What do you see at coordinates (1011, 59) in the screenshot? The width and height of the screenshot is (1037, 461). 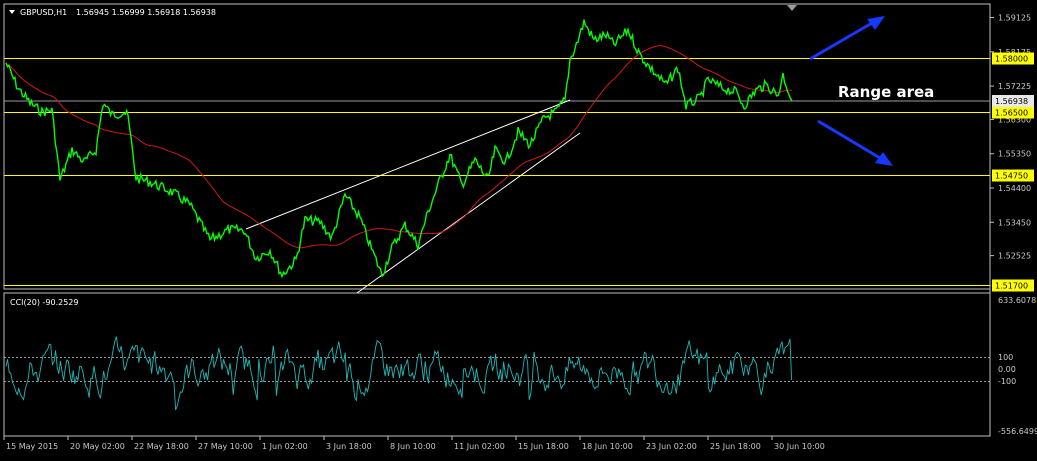 I see `level-label: 1.58000` at bounding box center [1011, 59].